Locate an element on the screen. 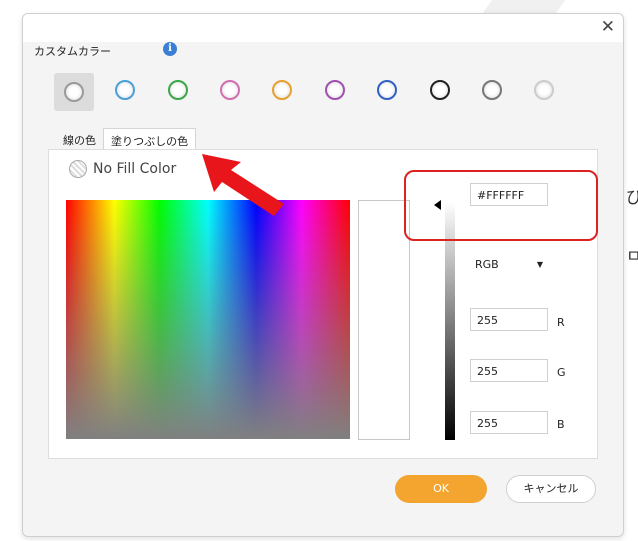 This screenshot has width=638, height=541. swatch-orange is located at coordinates (282, 90).